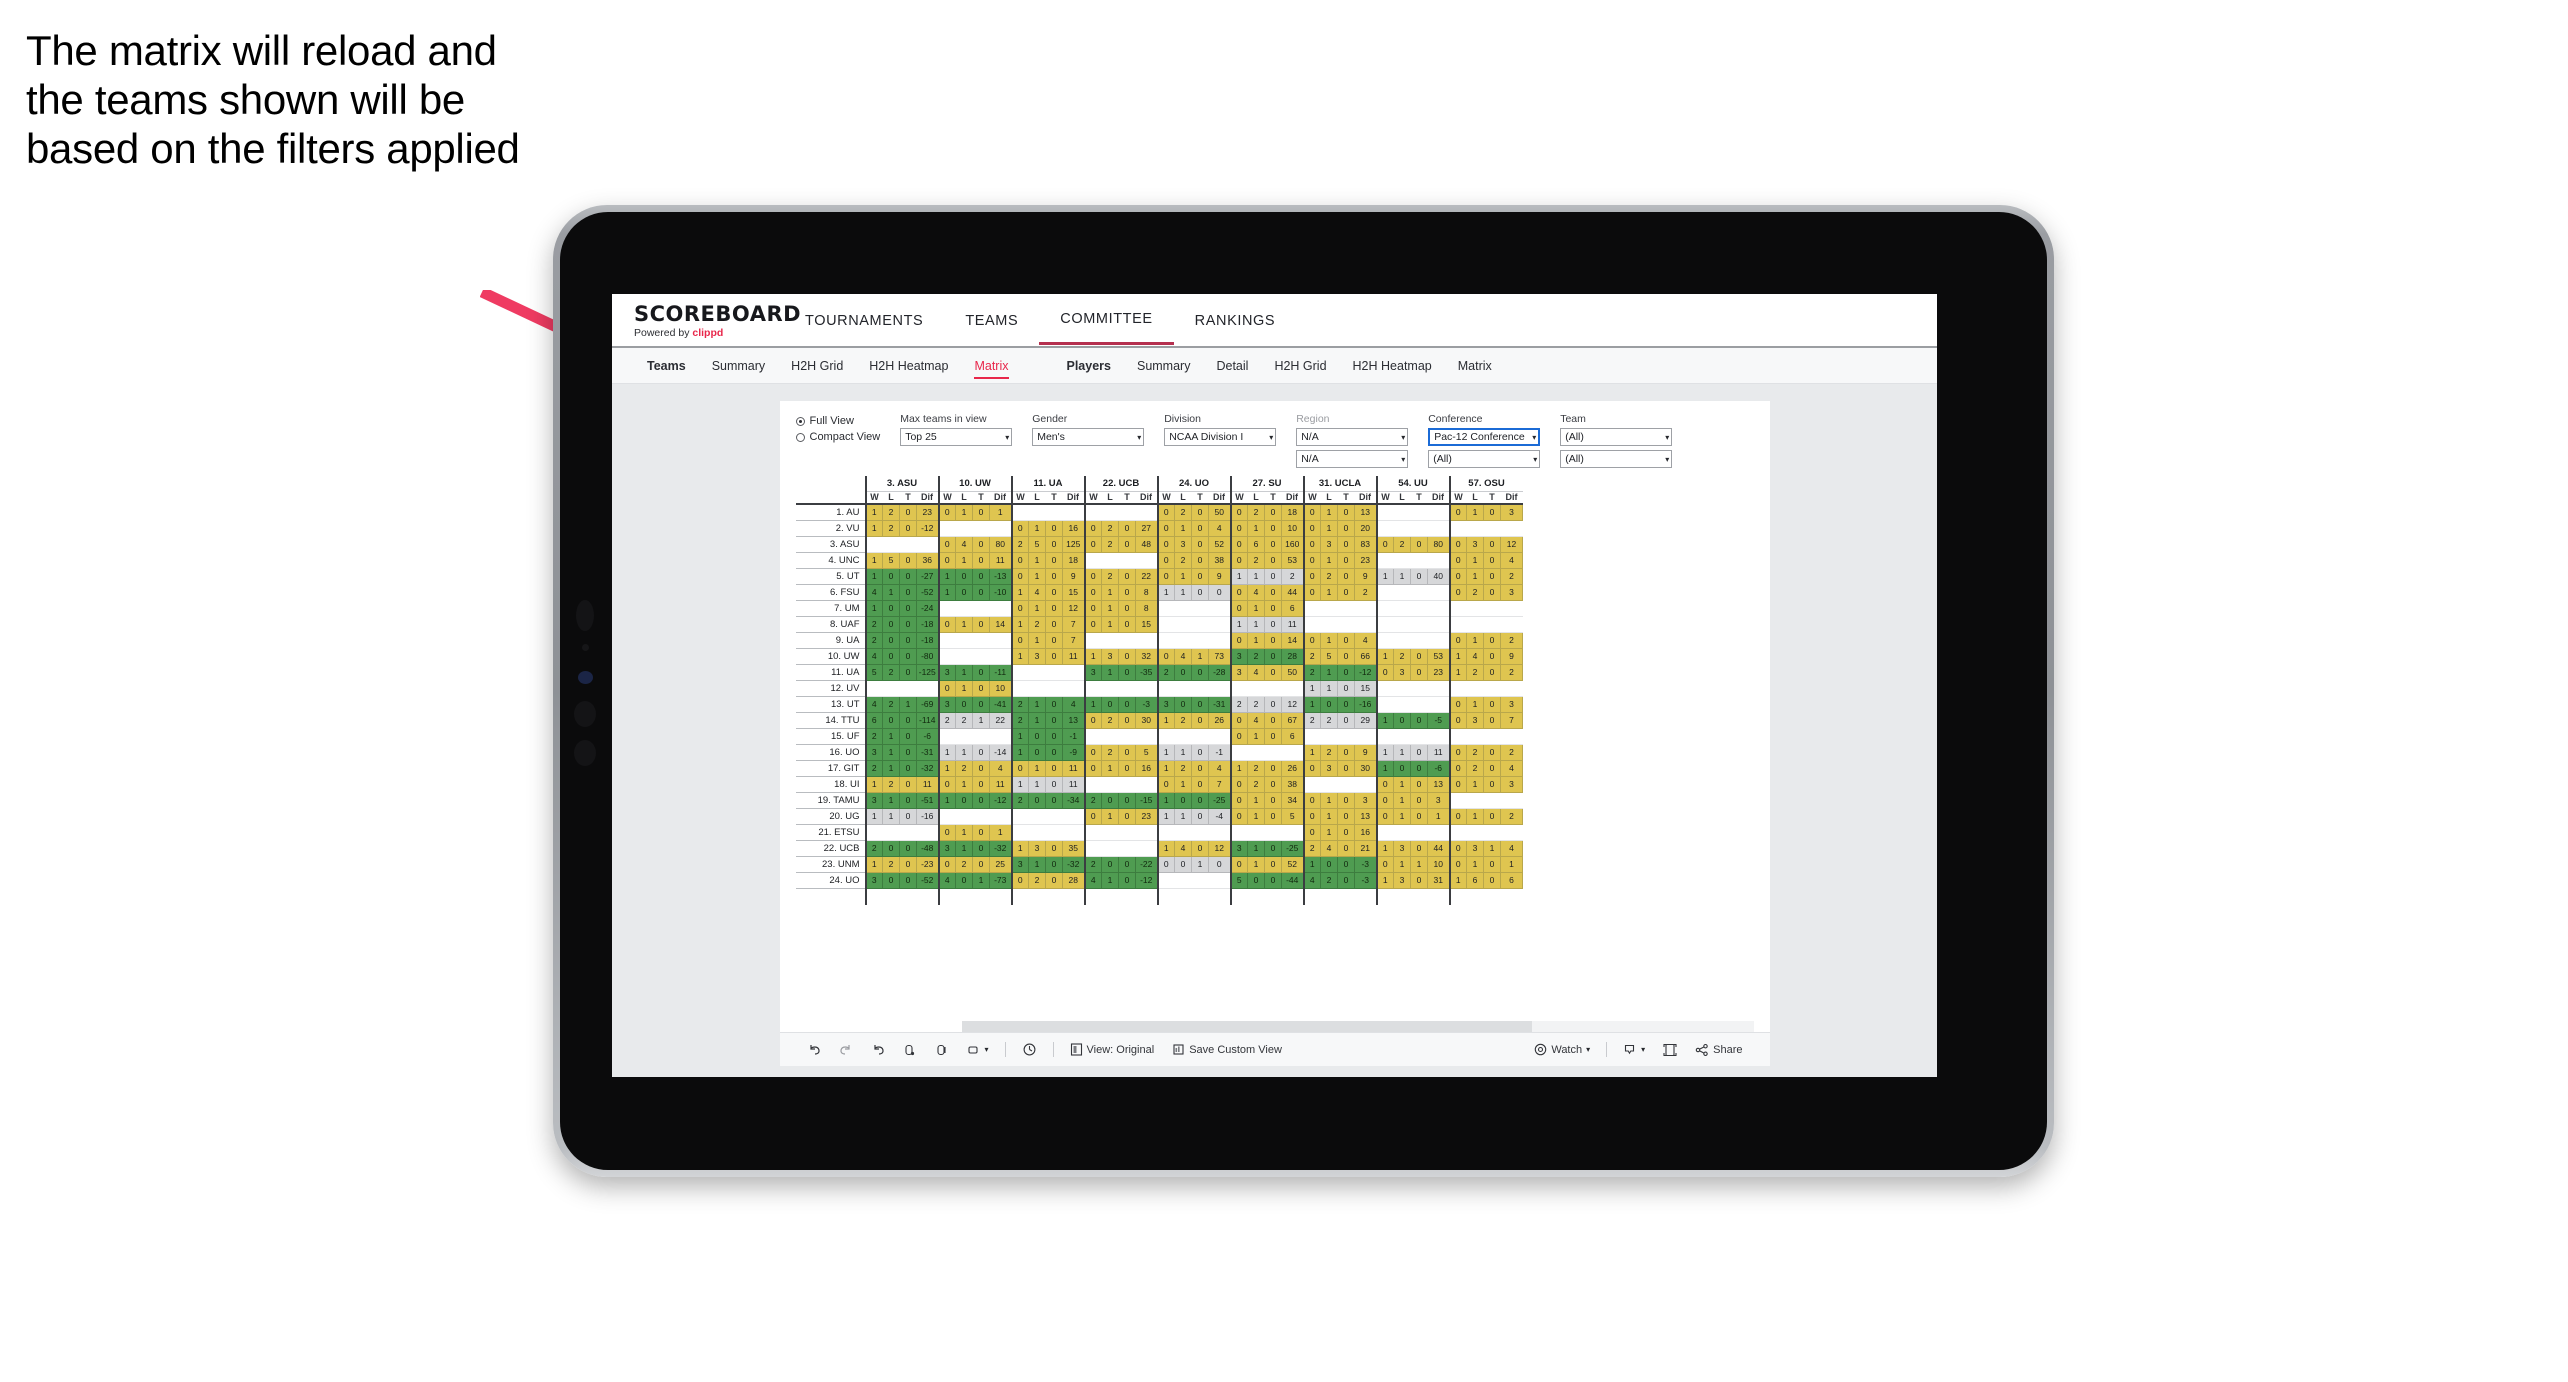 The image size is (2568, 1382). I want to click on matrix-cell-dif: -32, so click(927, 768).